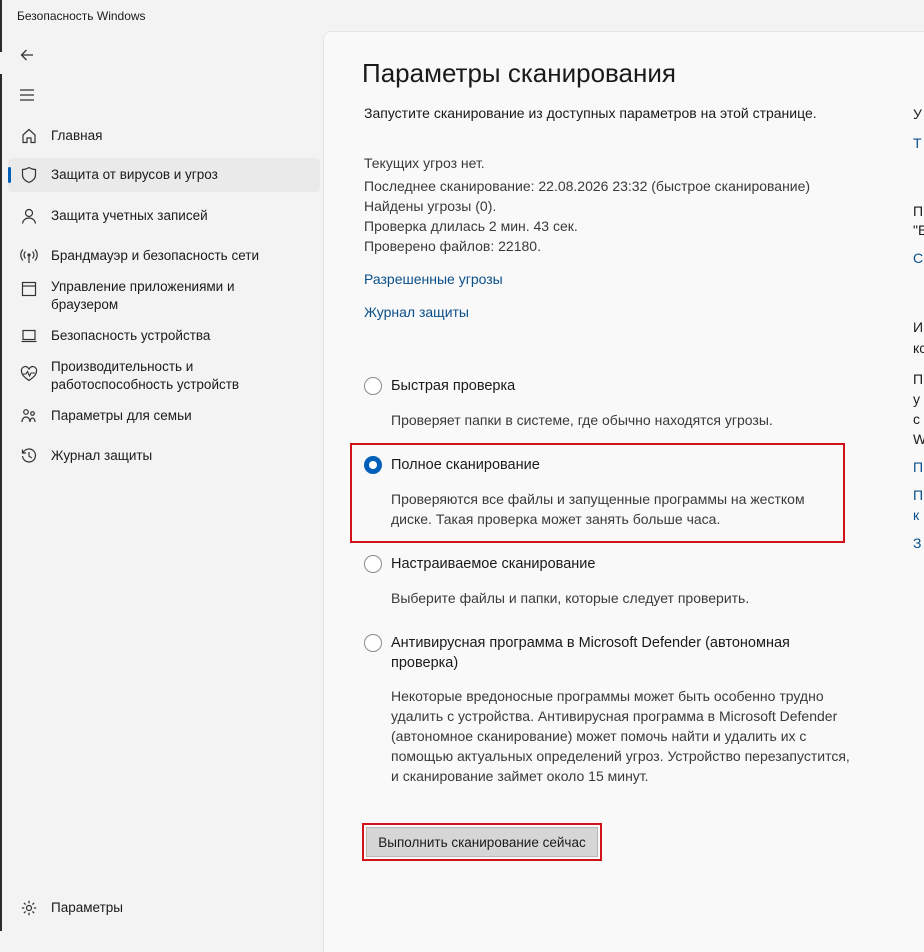 The height and width of the screenshot is (952, 924). Describe the element at coordinates (129, 215) in the screenshot. I see `sidebar-item-label: Защита учетных записей` at that location.